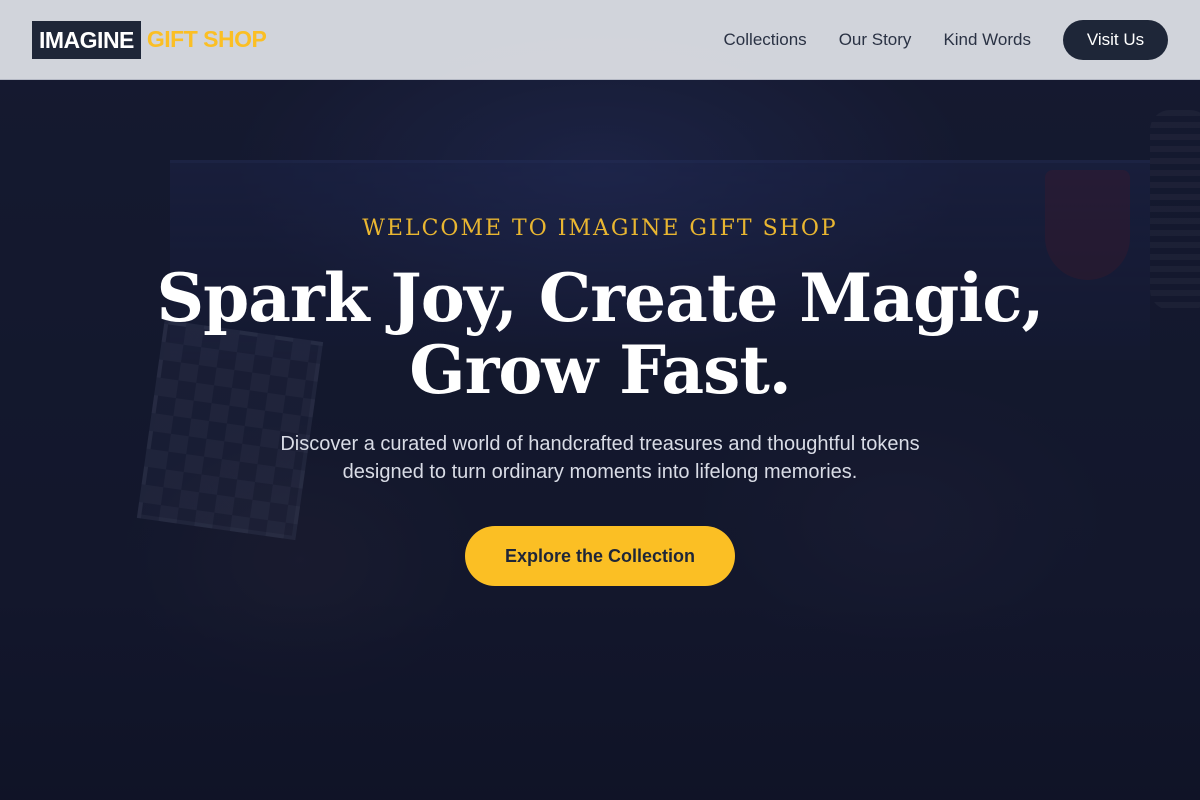  I want to click on hero-eyebrow: WELCOME TO IMAGINE GIFT SHOP, so click(600, 228).